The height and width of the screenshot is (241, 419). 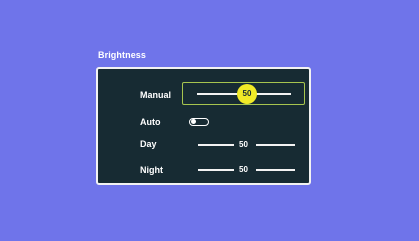 I want to click on day-value: 50, so click(x=243, y=144).